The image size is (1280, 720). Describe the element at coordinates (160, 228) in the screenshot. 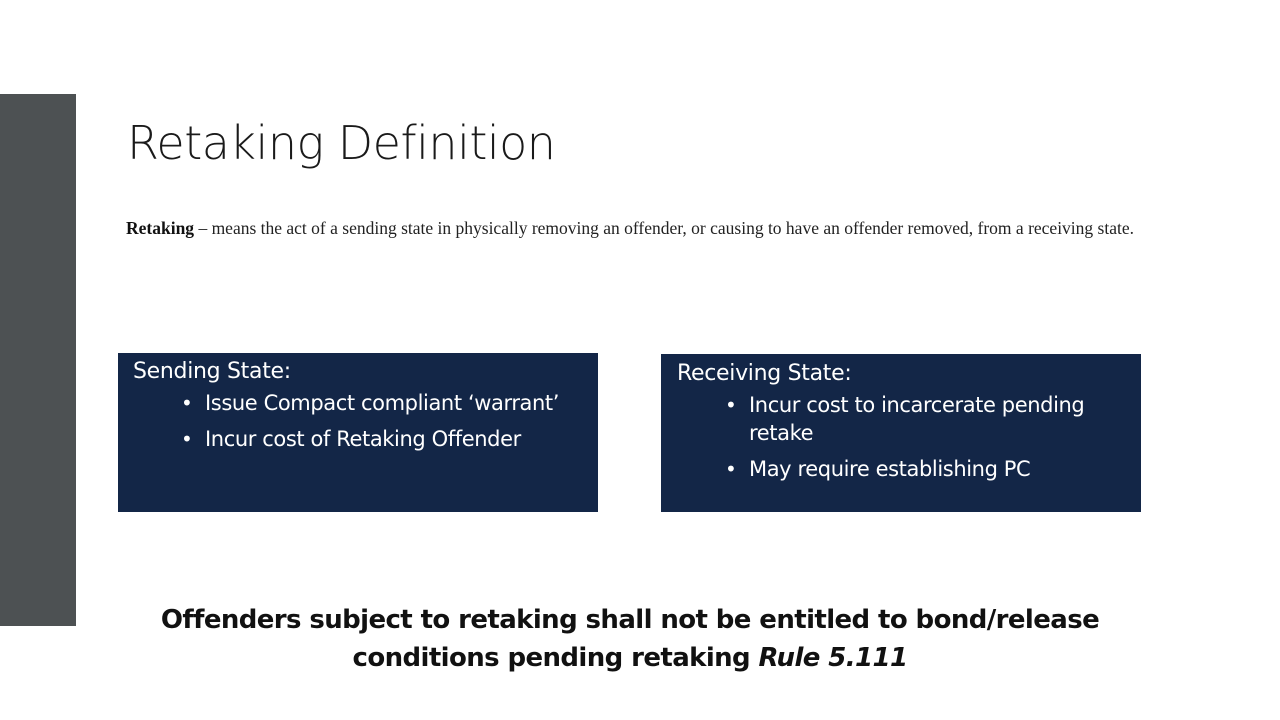

I see `definition-term: Retaking` at that location.